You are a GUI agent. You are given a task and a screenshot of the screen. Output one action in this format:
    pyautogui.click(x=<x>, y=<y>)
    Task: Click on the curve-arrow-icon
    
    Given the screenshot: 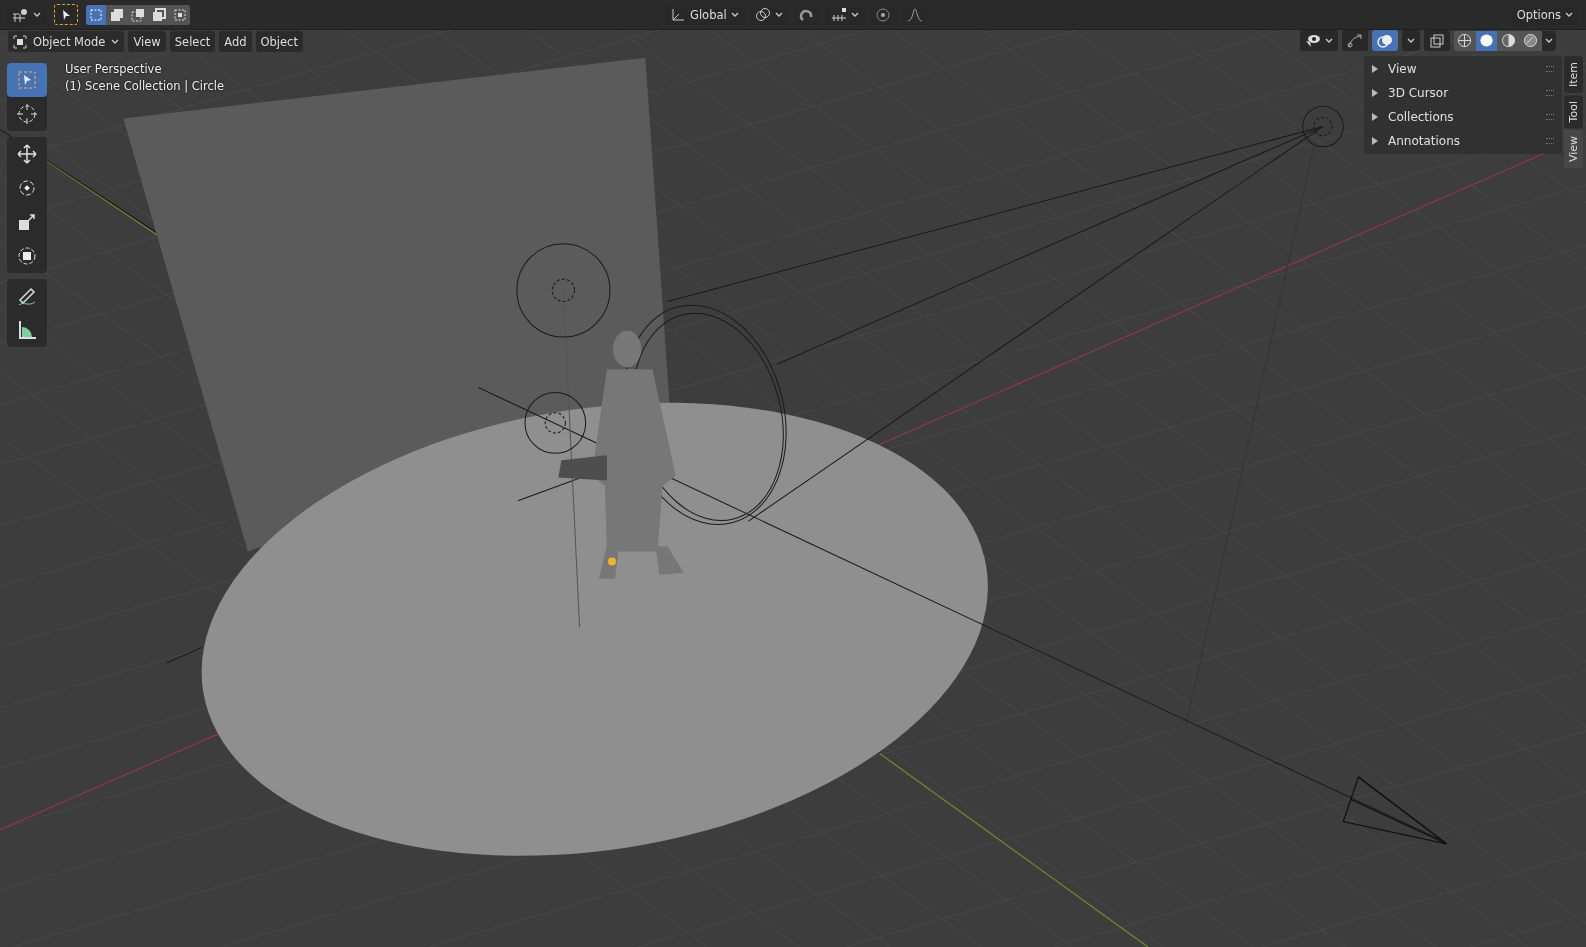 What is the action you would take?
    pyautogui.click(x=1355, y=40)
    